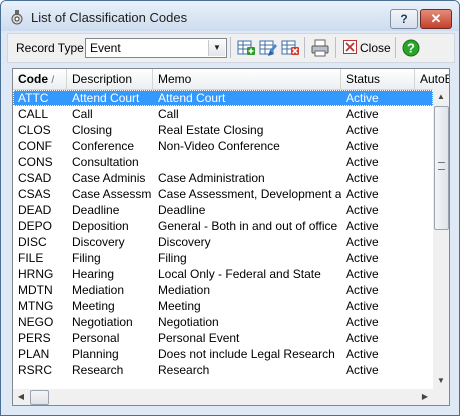  Describe the element at coordinates (223, 306) in the screenshot. I see `table-row: MTNG Meeting Meeting Active` at that location.